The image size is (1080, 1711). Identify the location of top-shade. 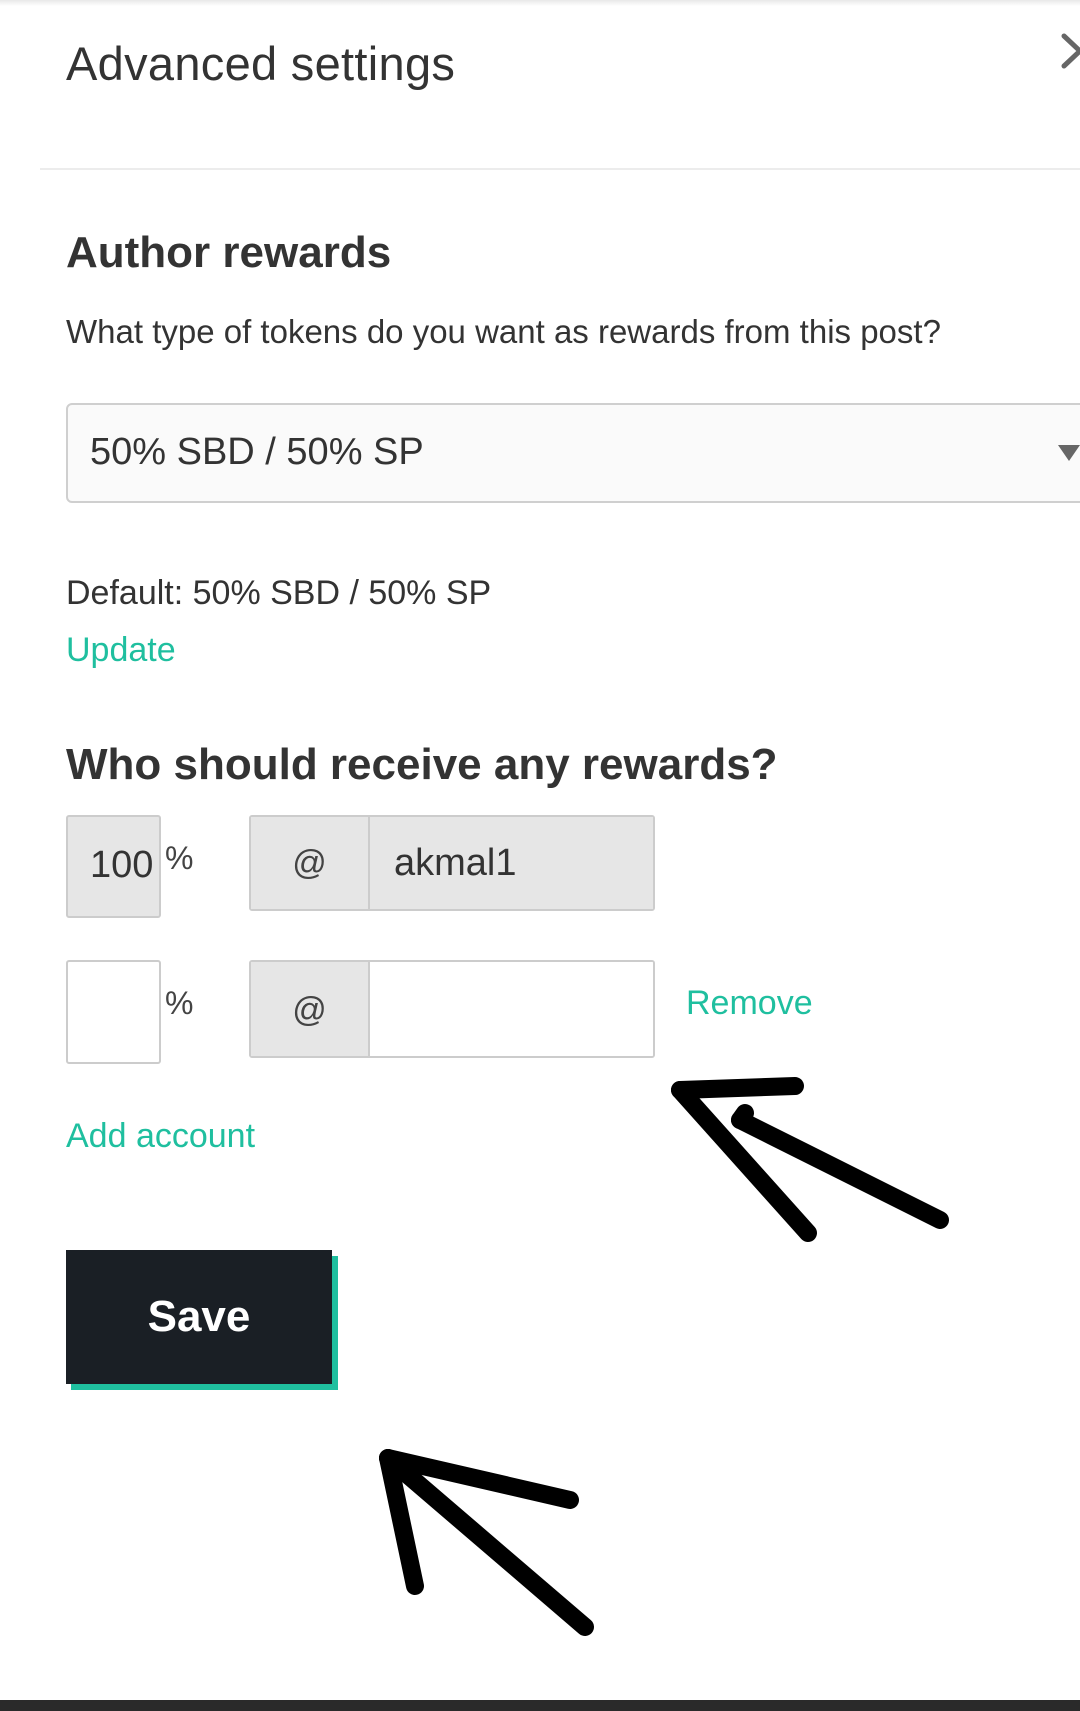
(540, 3).